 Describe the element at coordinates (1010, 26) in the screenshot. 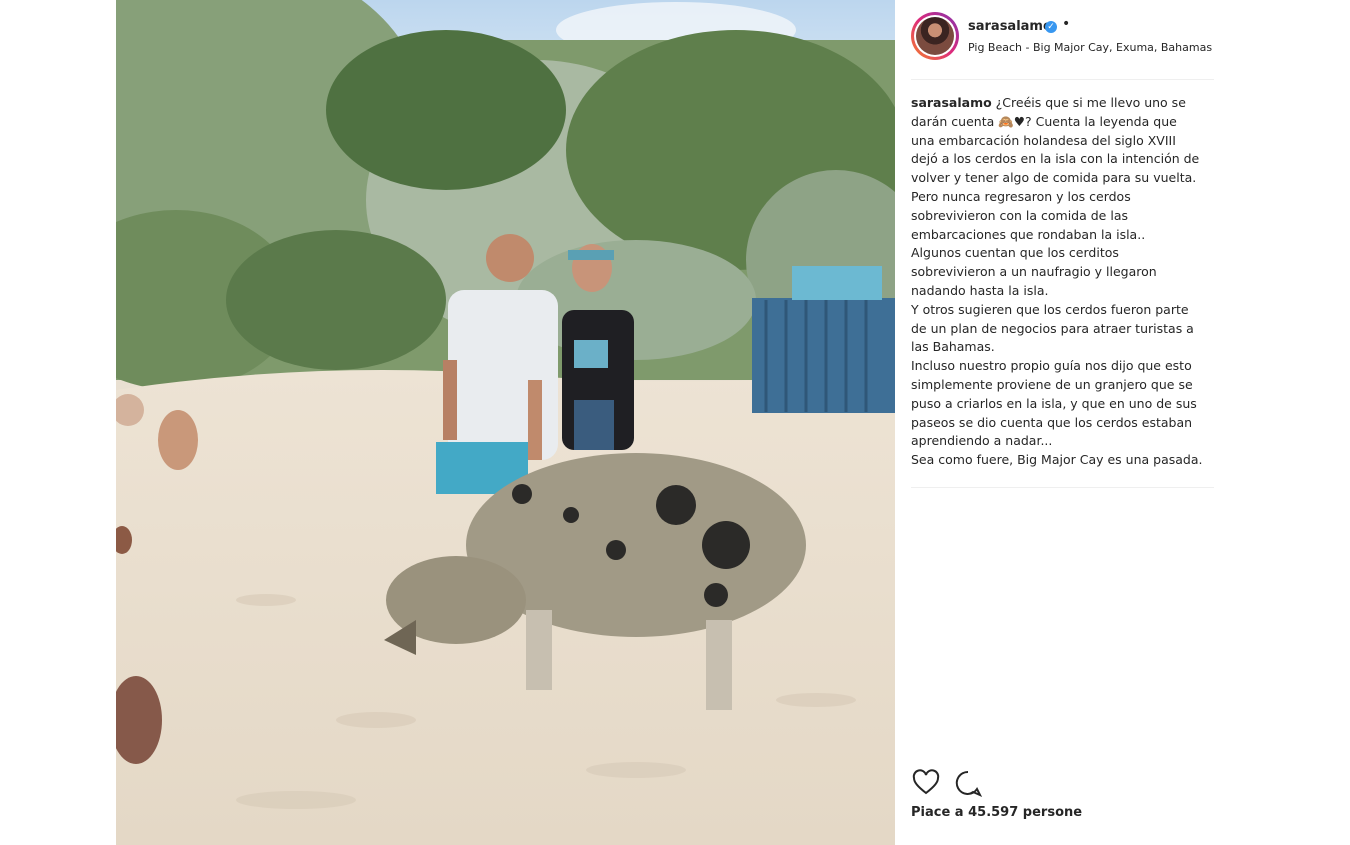

I see `username-link: sarasalamo` at that location.